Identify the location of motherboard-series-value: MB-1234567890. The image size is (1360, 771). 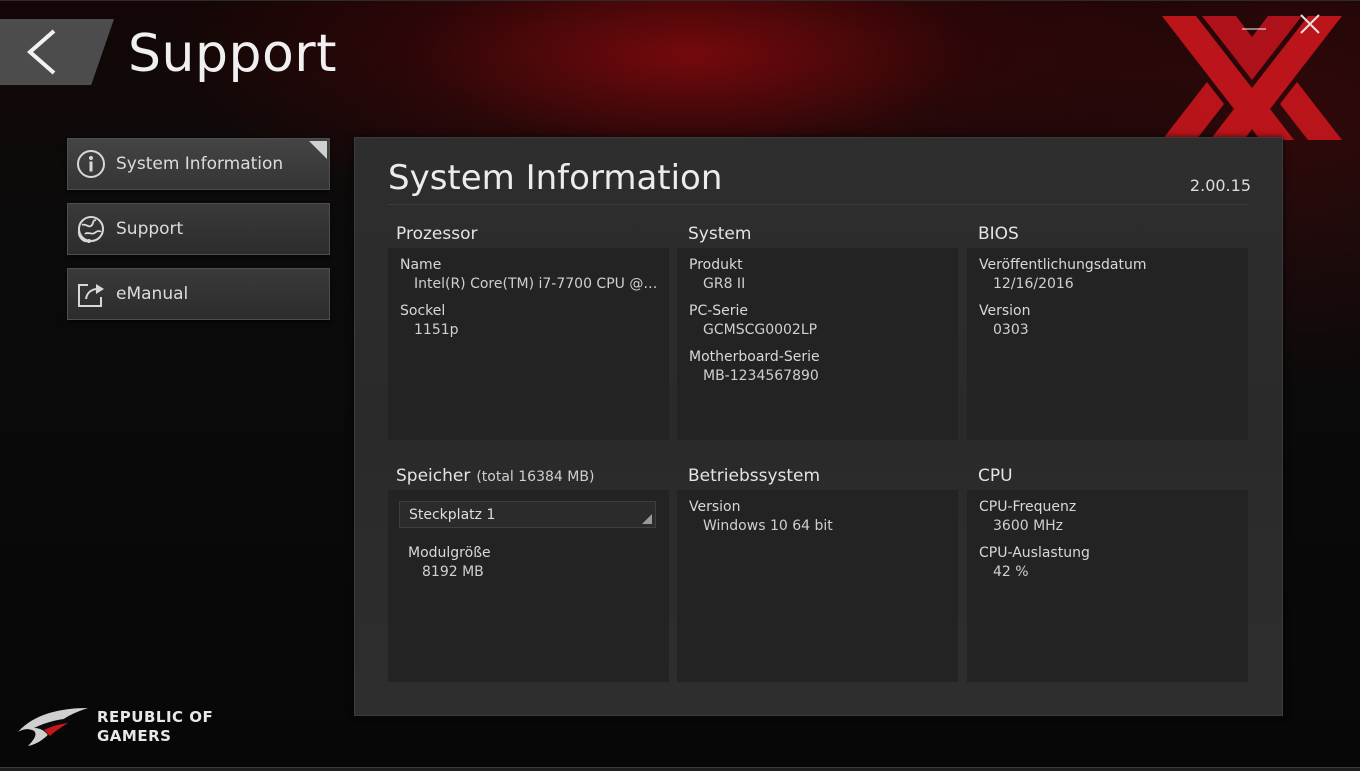
(761, 376).